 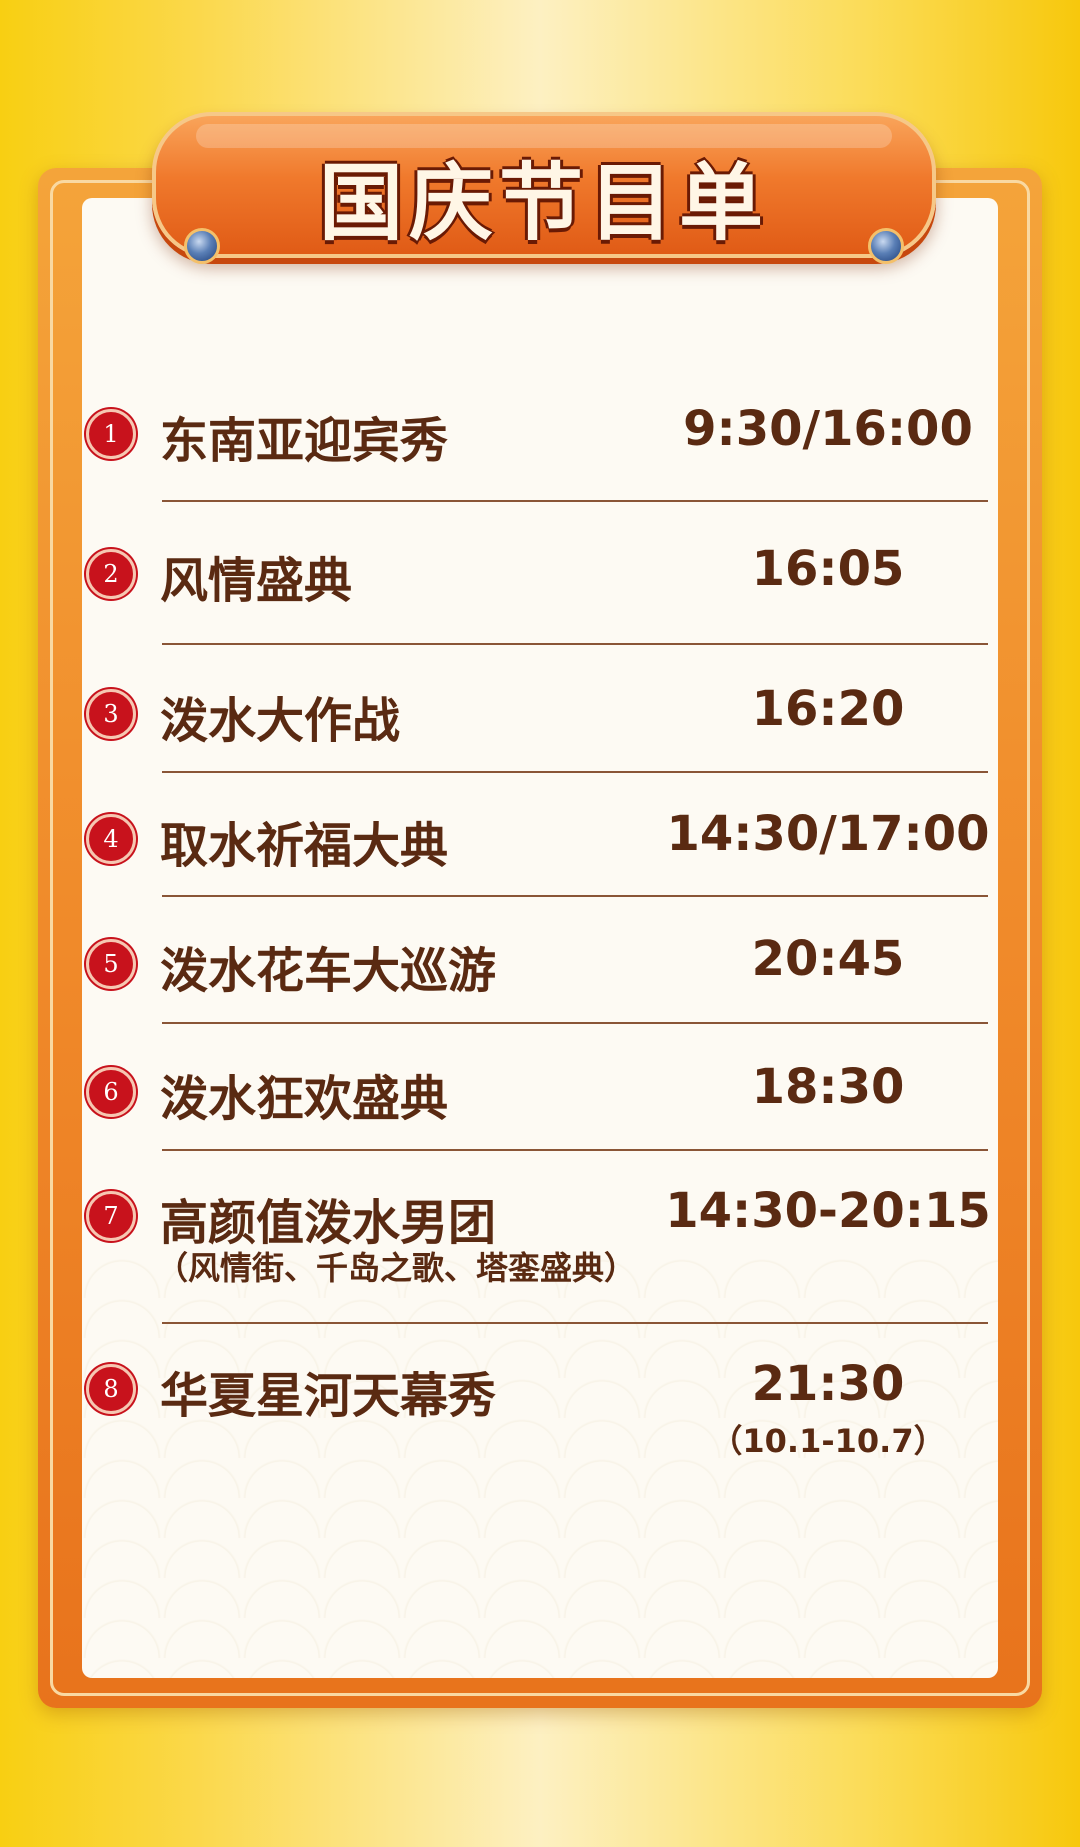 I want to click on program-name: 取水祈福大典, so click(x=304, y=846).